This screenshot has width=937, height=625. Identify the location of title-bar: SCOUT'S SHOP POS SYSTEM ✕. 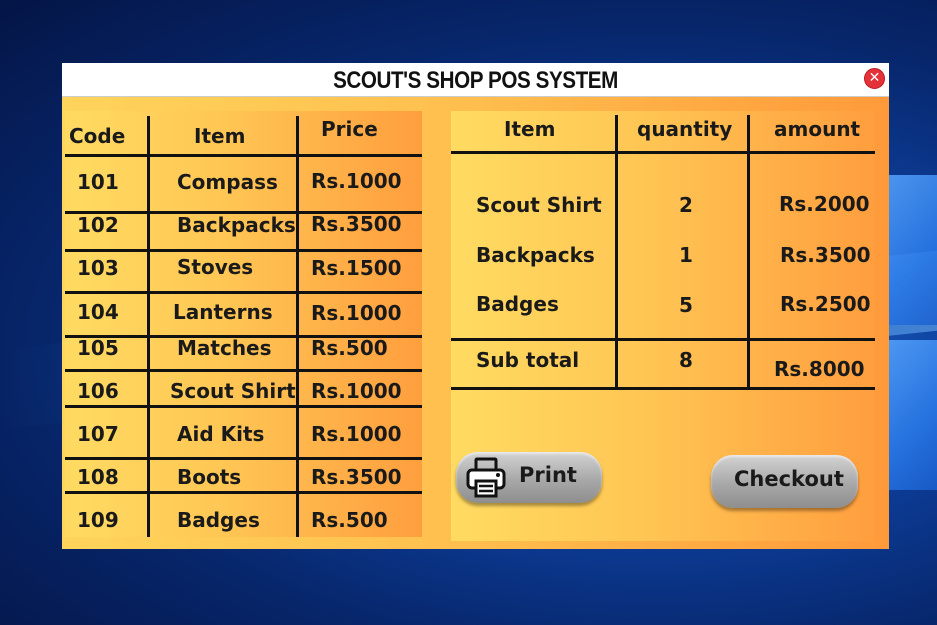
(475, 80).